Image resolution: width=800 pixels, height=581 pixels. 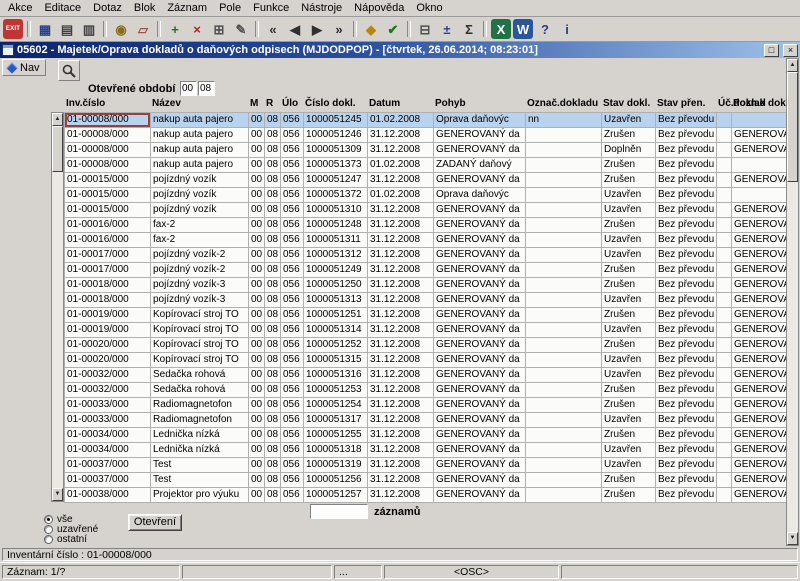 I want to click on scroll-down-icon: ▼, so click(x=57, y=494).